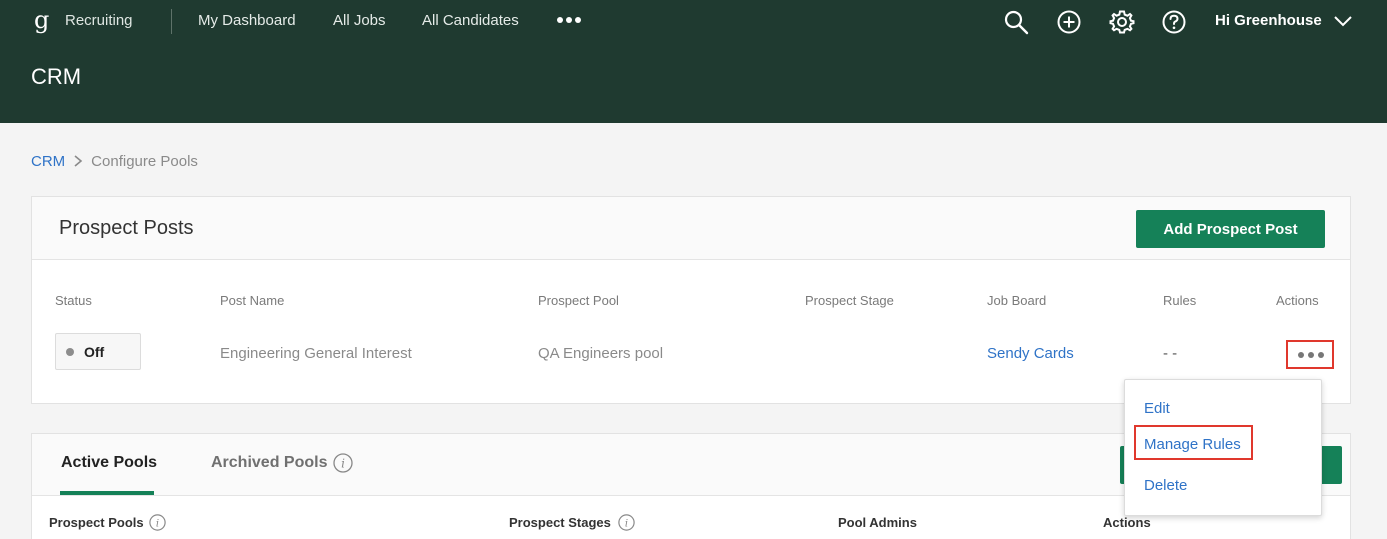  Describe the element at coordinates (1016, 22) in the screenshot. I see `search-icon` at that location.